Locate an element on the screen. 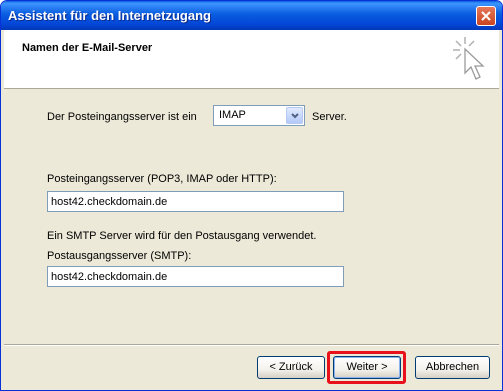  incoming-server-type-select: IMAP is located at coordinates (259, 115).